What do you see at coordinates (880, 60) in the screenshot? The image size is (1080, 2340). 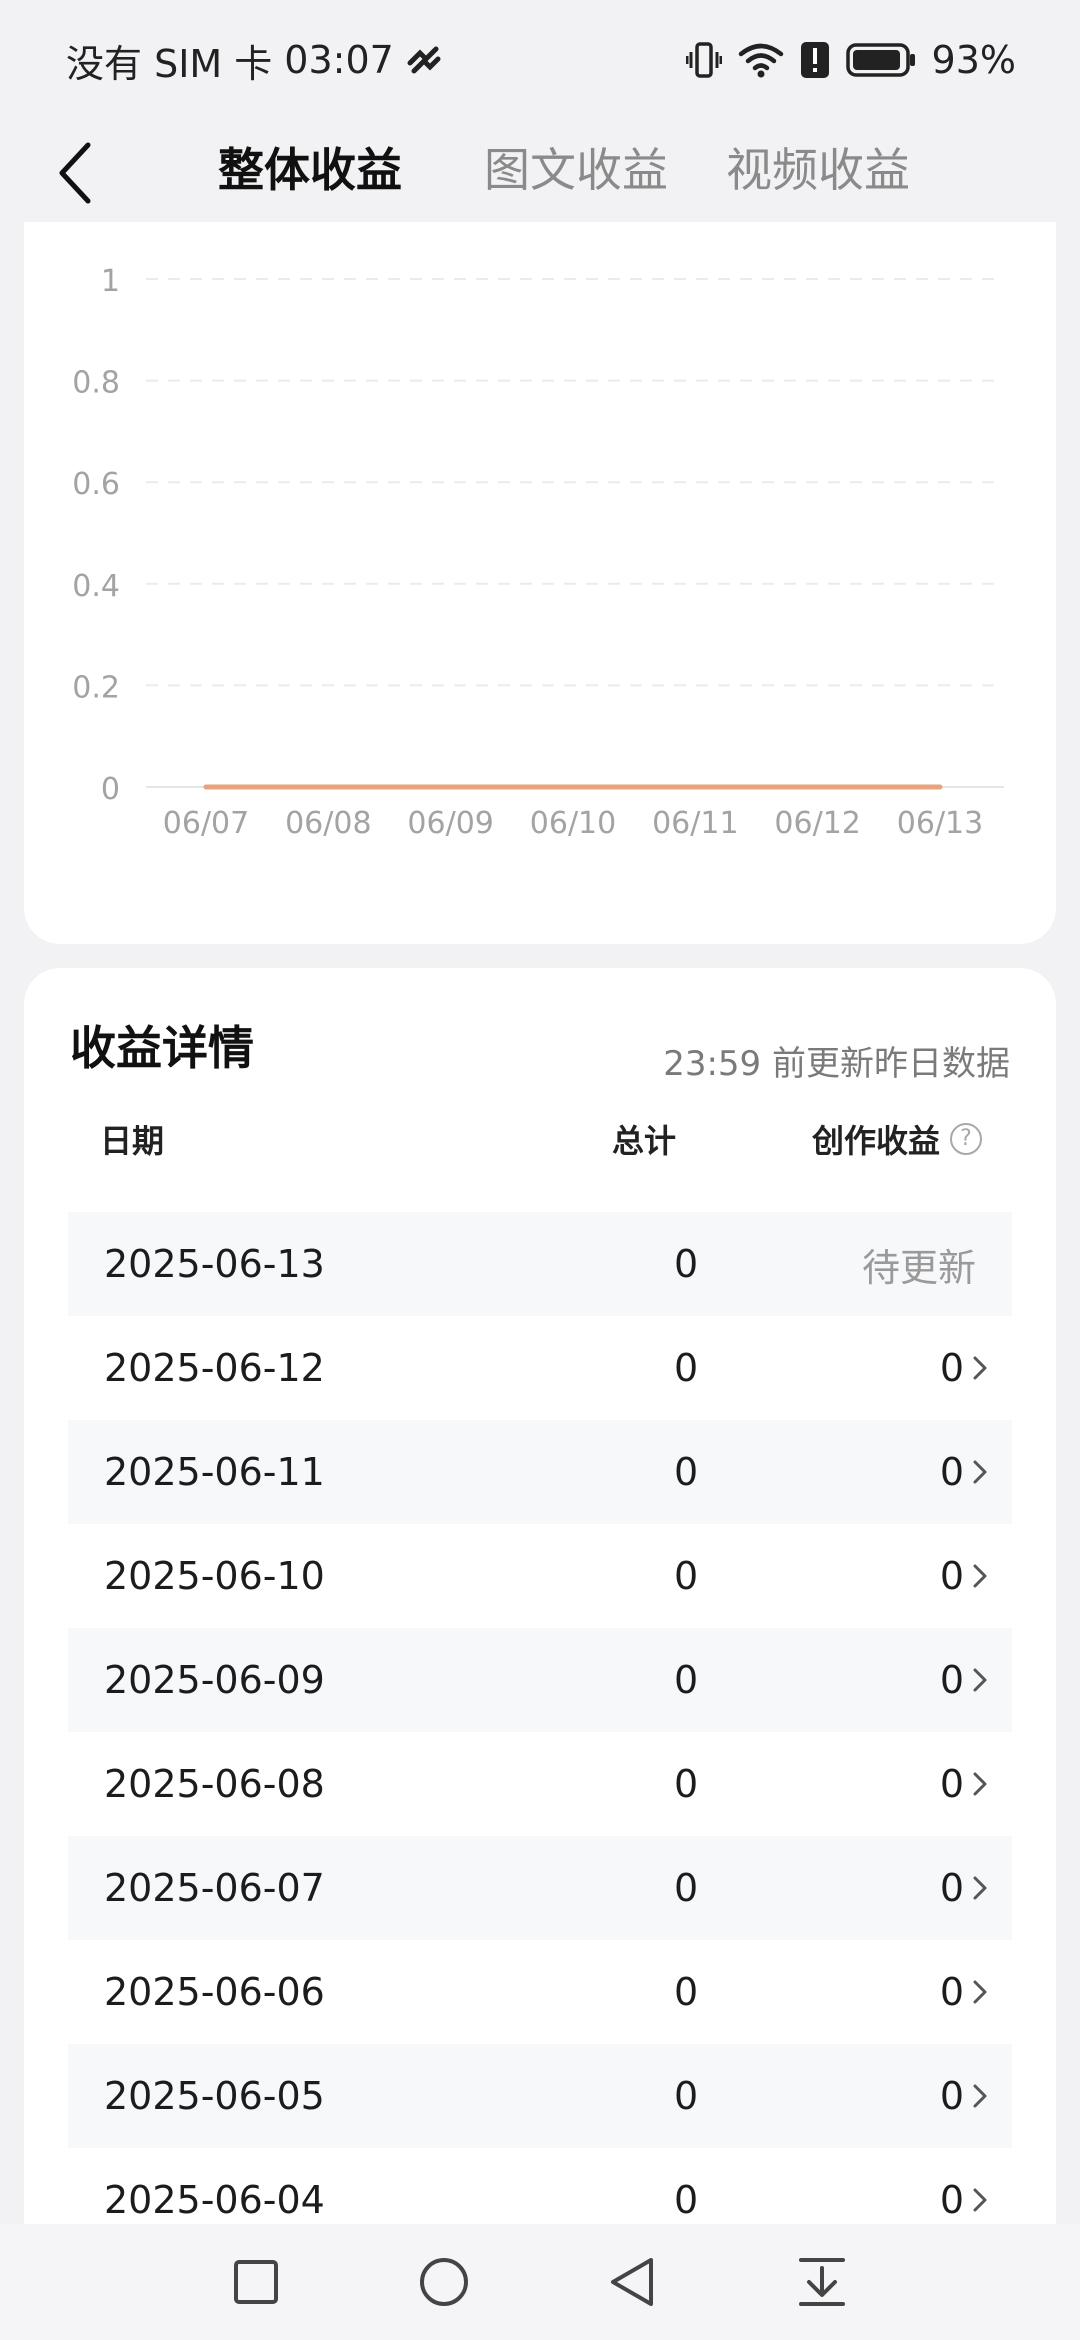 I see `battery-icon` at bounding box center [880, 60].